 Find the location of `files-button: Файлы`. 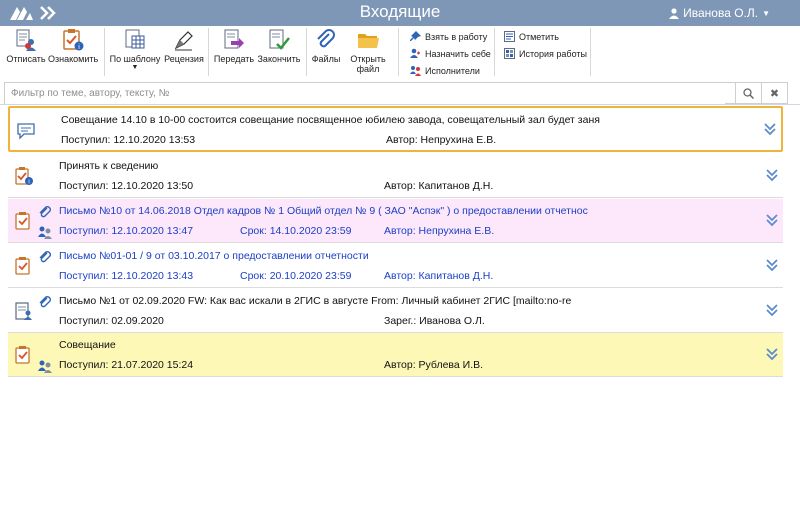

files-button: Файлы is located at coordinates (326, 45).